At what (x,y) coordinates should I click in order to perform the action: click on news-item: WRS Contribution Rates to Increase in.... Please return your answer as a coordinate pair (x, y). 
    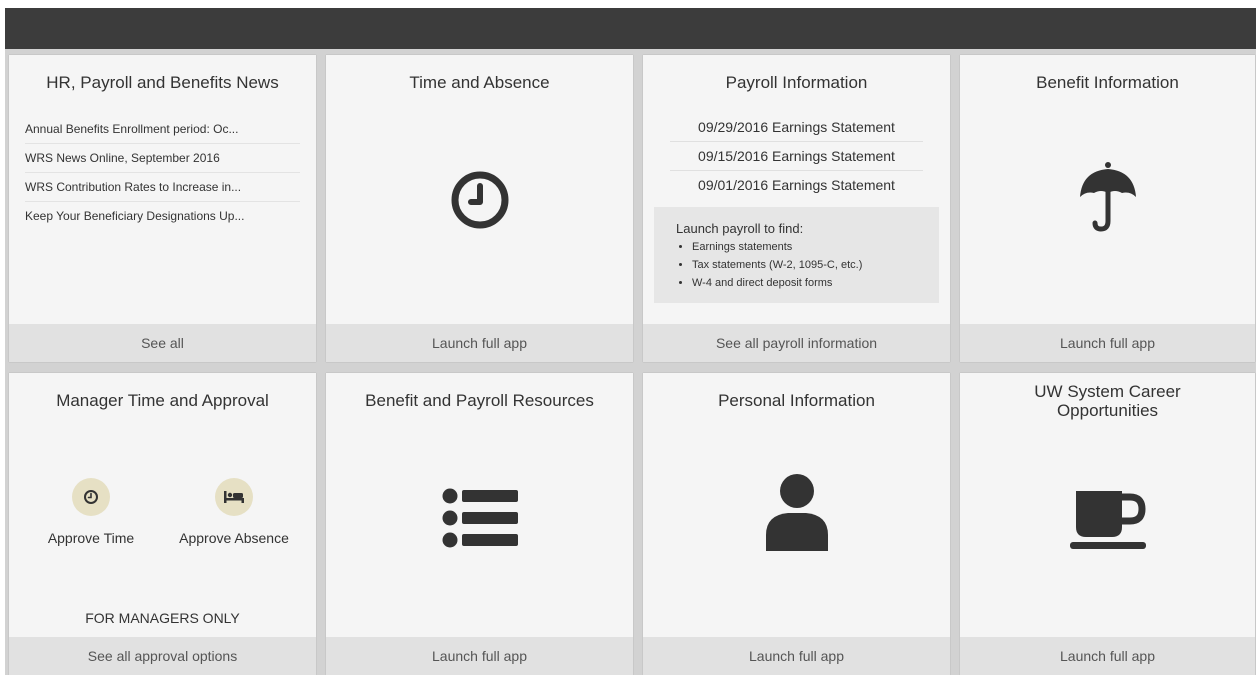
    Looking at the image, I should click on (162, 187).